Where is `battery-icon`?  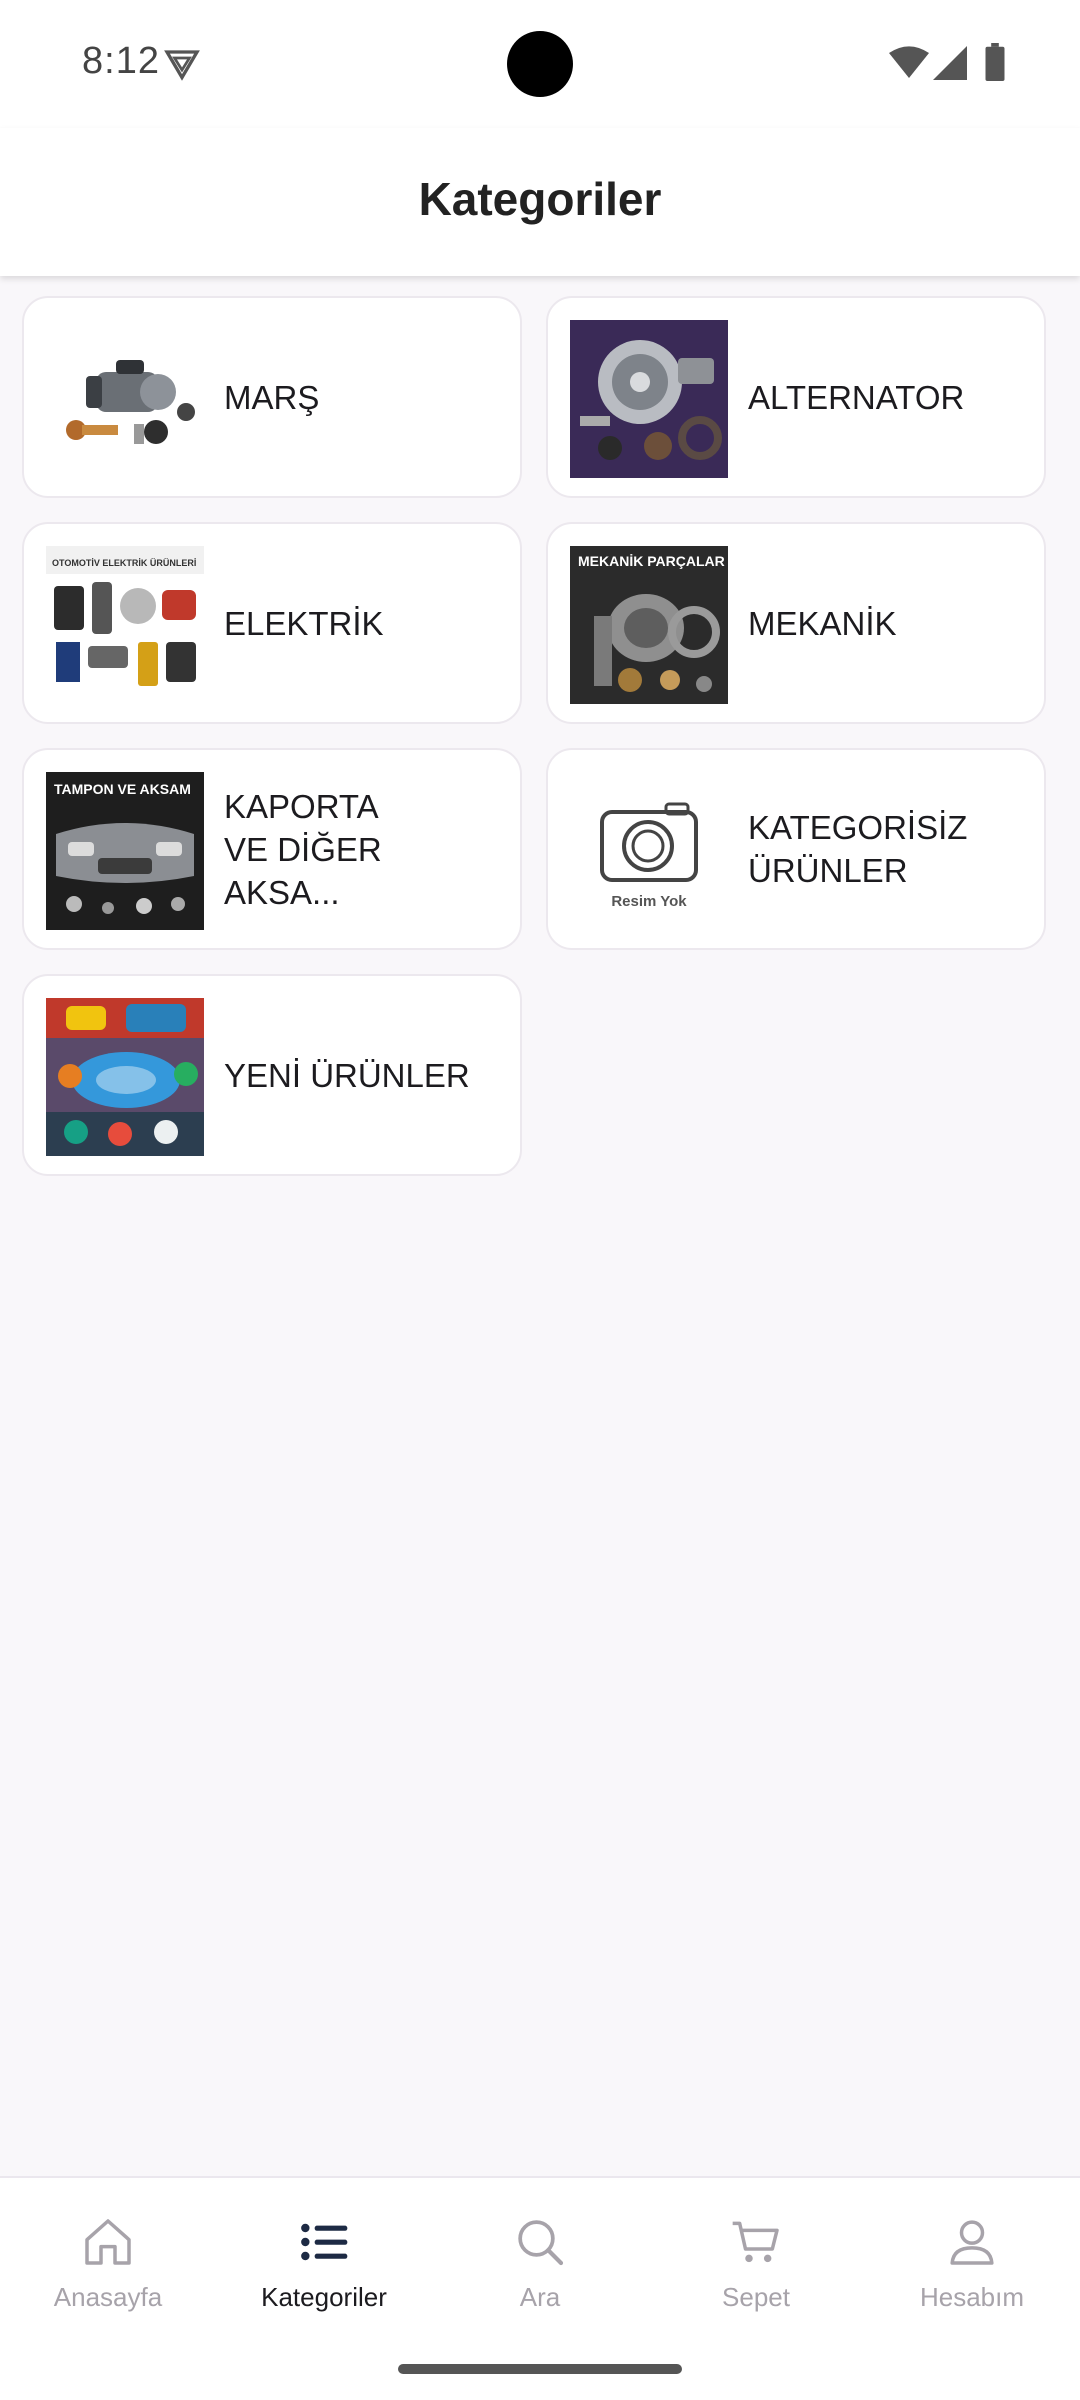 battery-icon is located at coordinates (995, 62).